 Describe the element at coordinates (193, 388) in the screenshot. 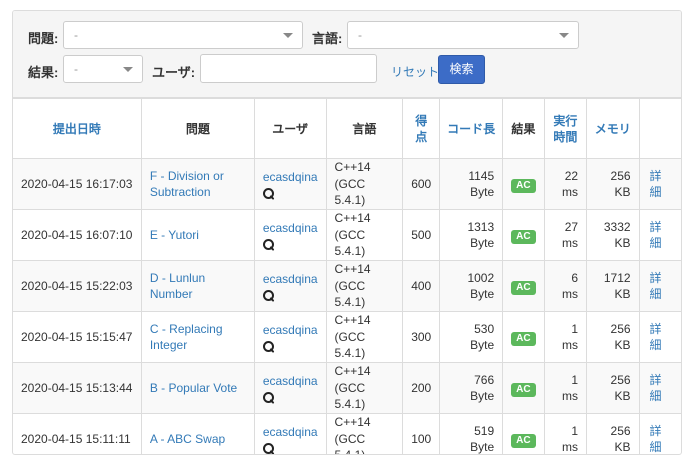

I see `problem-link: B - Popular Vote` at that location.